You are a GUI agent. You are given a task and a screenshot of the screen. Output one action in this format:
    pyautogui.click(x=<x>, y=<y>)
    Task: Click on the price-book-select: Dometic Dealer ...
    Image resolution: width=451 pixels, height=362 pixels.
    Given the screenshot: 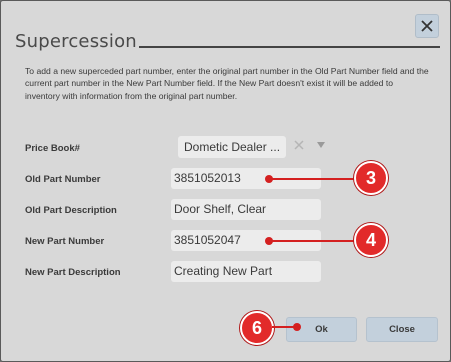 What is the action you would take?
    pyautogui.click(x=232, y=147)
    